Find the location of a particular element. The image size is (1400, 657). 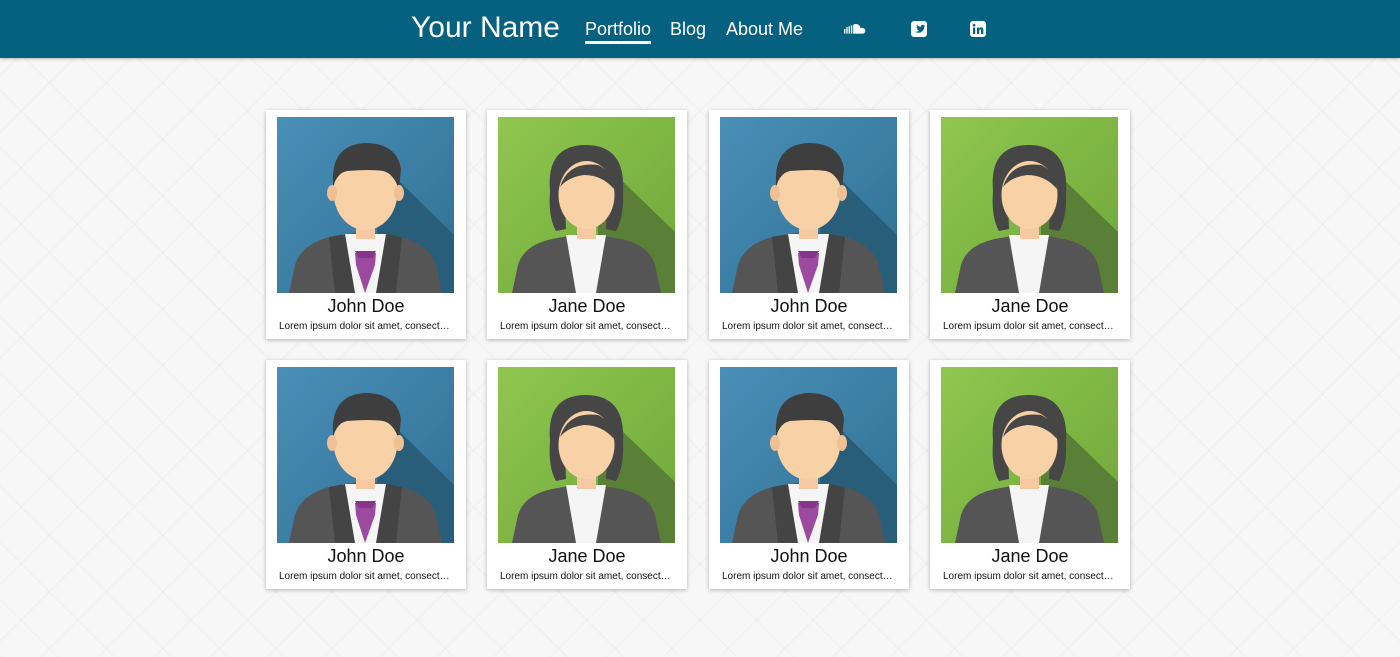

nav-link-blog: Blog is located at coordinates (688, 29).